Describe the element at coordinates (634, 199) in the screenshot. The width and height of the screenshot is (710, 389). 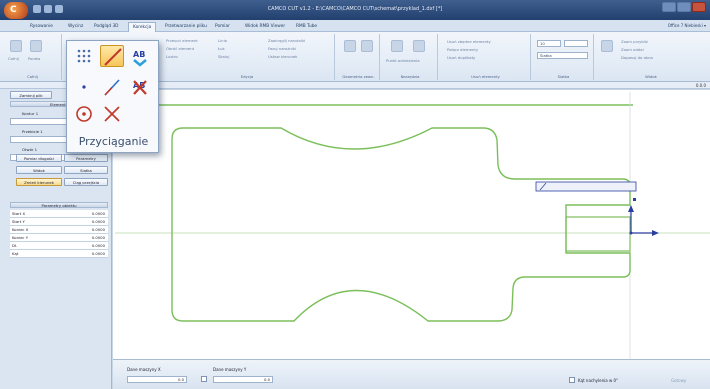
I see `axis-marker` at that location.